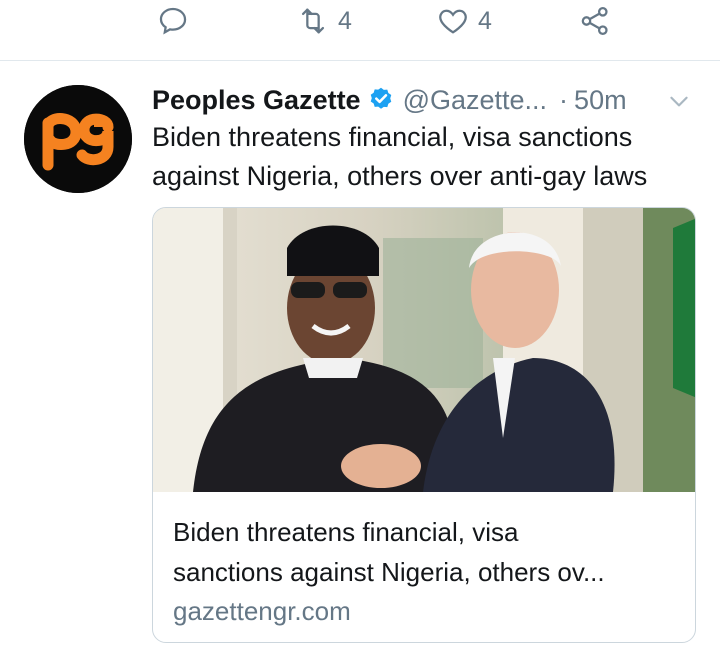 The image size is (720, 671). Describe the element at coordinates (600, 100) in the screenshot. I see `tweet-timestamp: 50m` at that location.